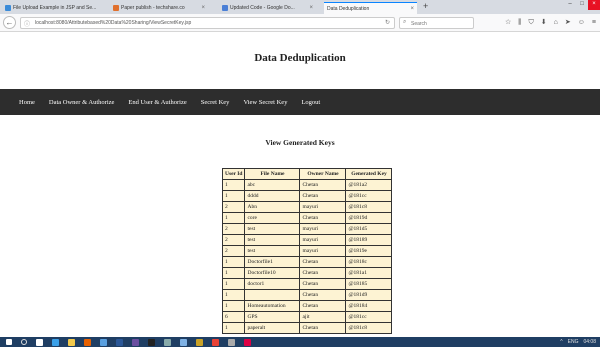 This screenshot has height=347, width=600. What do you see at coordinates (119, 342) in the screenshot?
I see `word-icon` at bounding box center [119, 342].